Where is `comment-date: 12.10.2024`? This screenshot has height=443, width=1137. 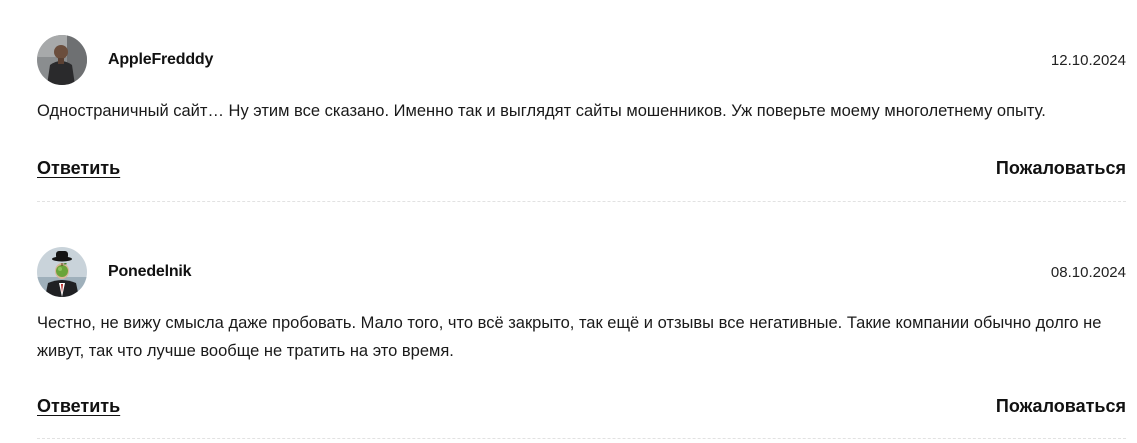 comment-date: 12.10.2024 is located at coordinates (1088, 60).